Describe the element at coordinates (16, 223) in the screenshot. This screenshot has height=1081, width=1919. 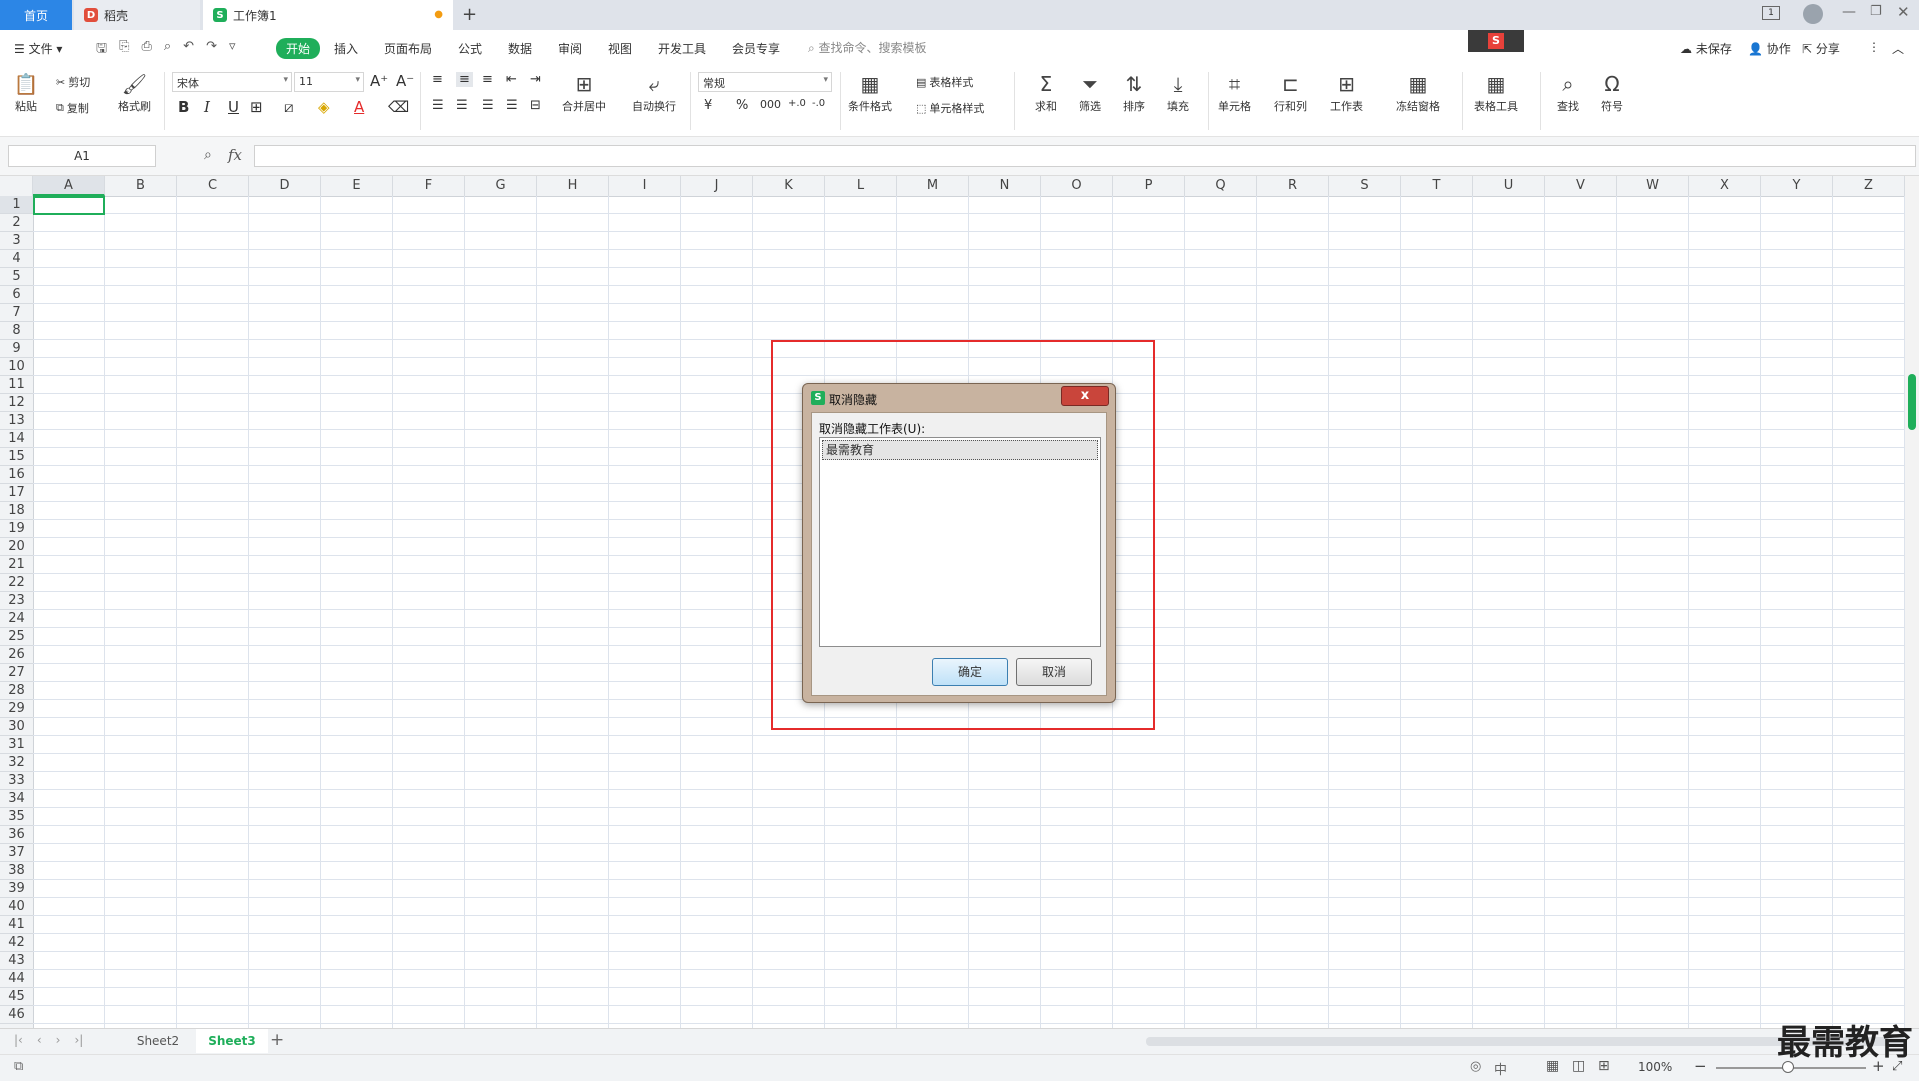
I see `row-header: 2` at that location.